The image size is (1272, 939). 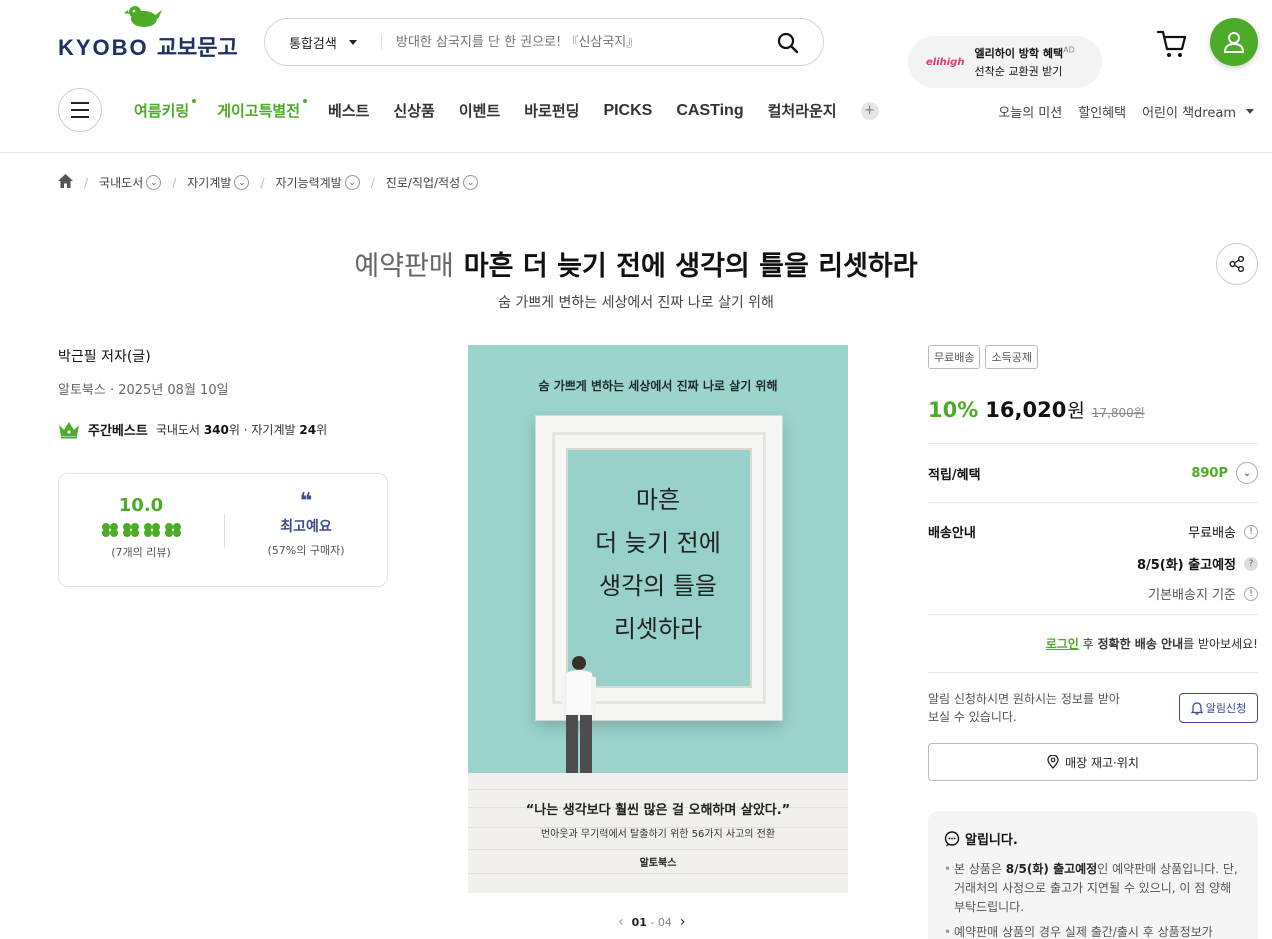 What do you see at coordinates (141, 531) in the screenshot?
I see `review-score-block: 10.0 (7개의 리뷰)` at bounding box center [141, 531].